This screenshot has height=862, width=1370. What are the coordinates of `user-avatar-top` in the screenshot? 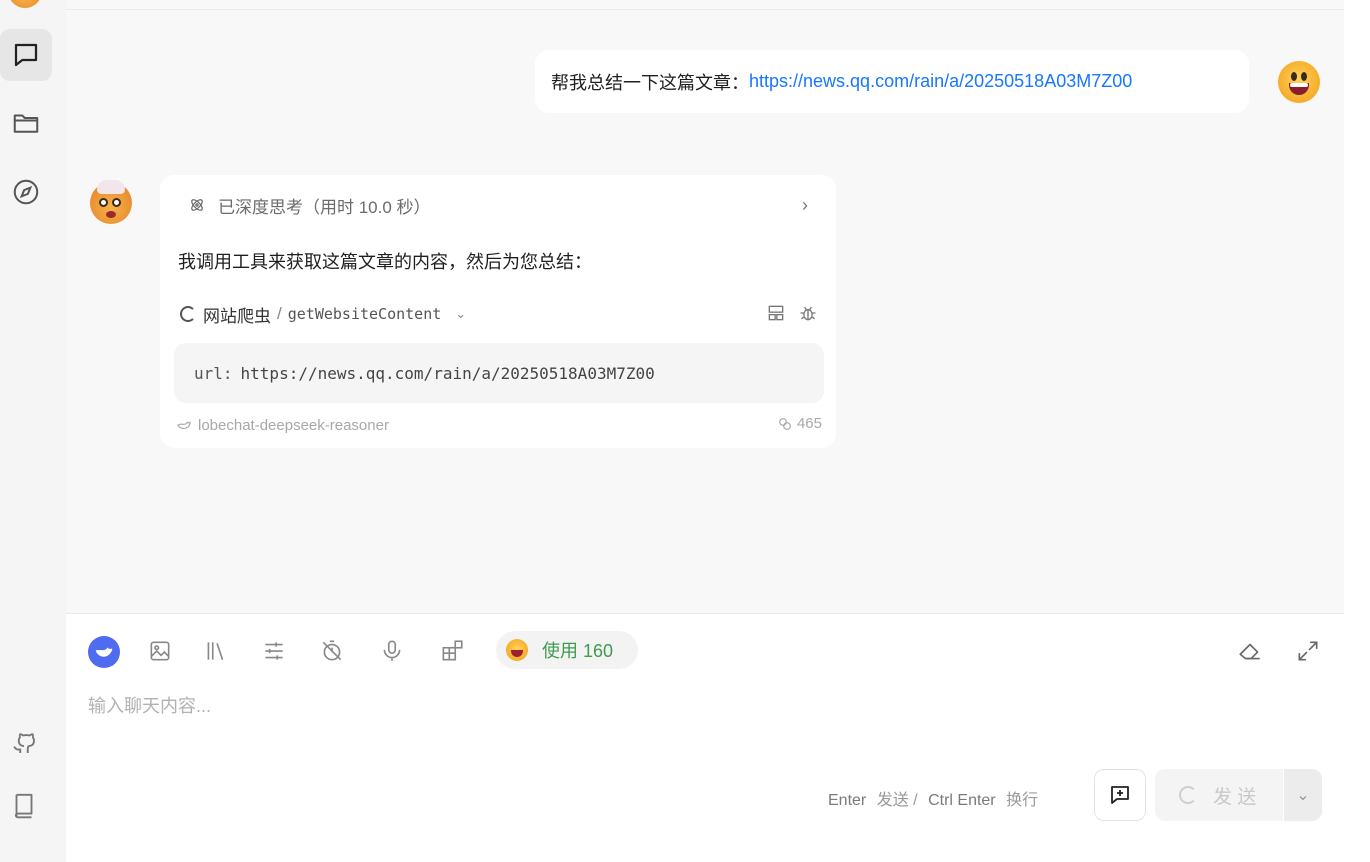 It's located at (25, 4).